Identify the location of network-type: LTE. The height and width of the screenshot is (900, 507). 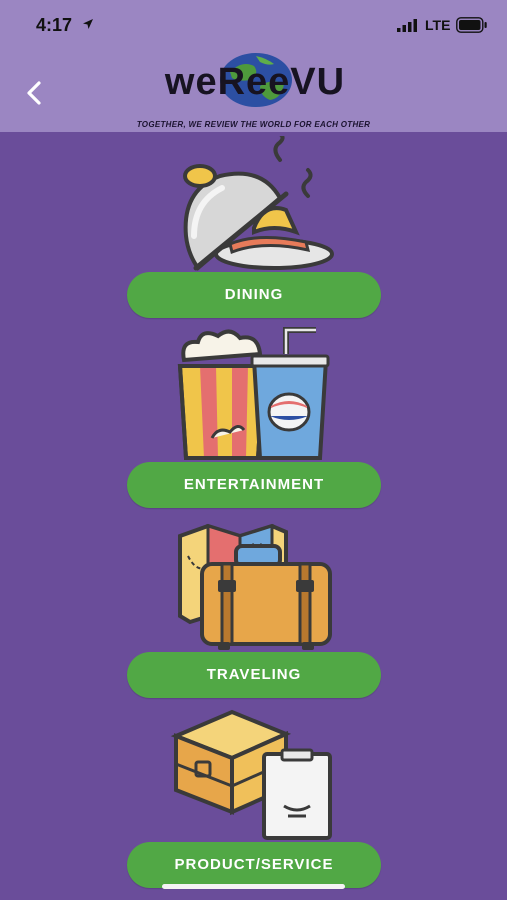
(438, 25).